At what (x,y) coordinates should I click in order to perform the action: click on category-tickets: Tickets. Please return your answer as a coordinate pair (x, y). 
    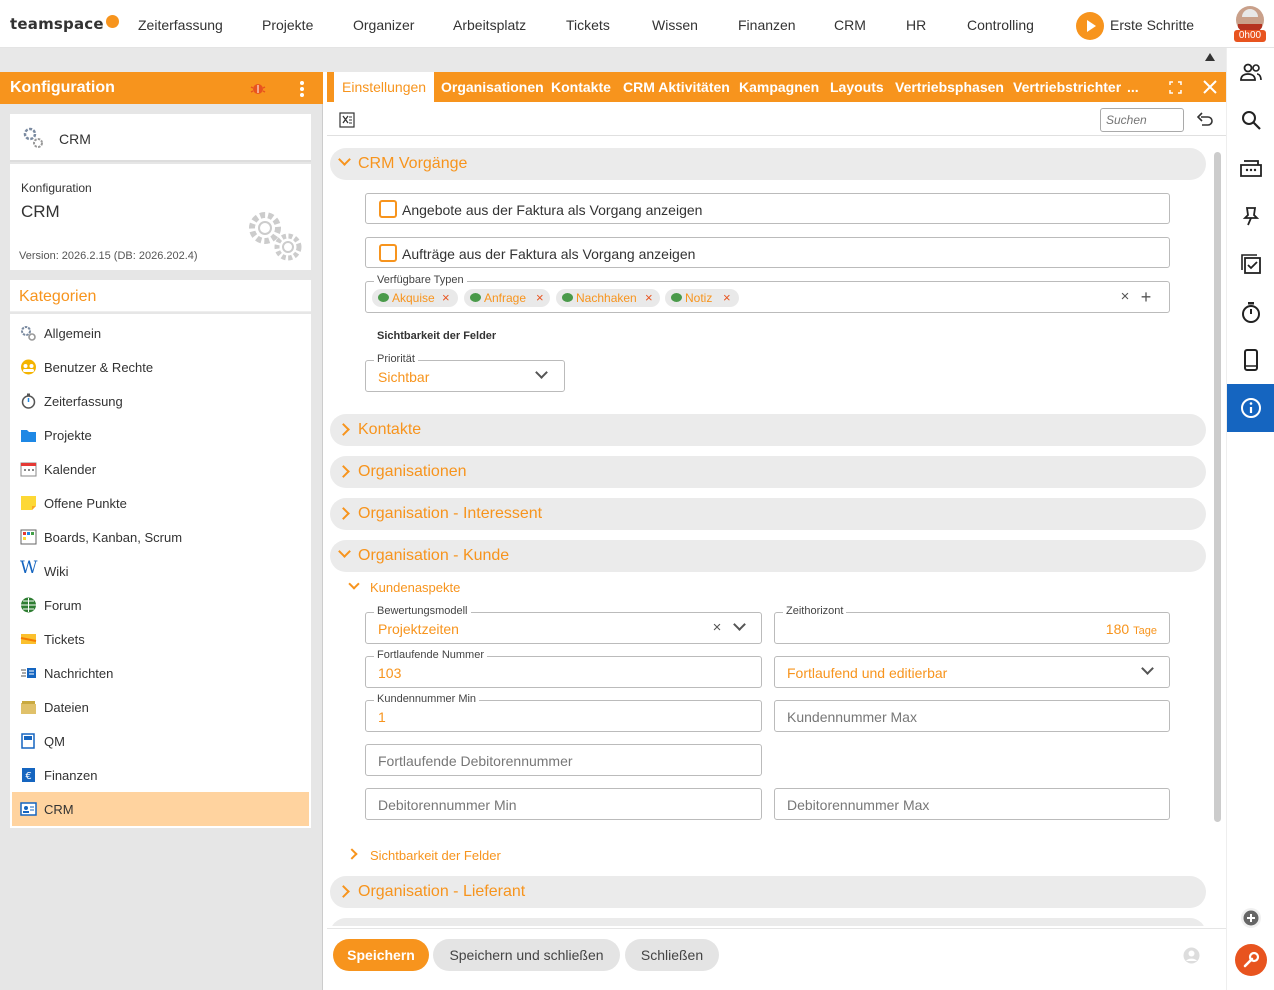
    Looking at the image, I should click on (160, 639).